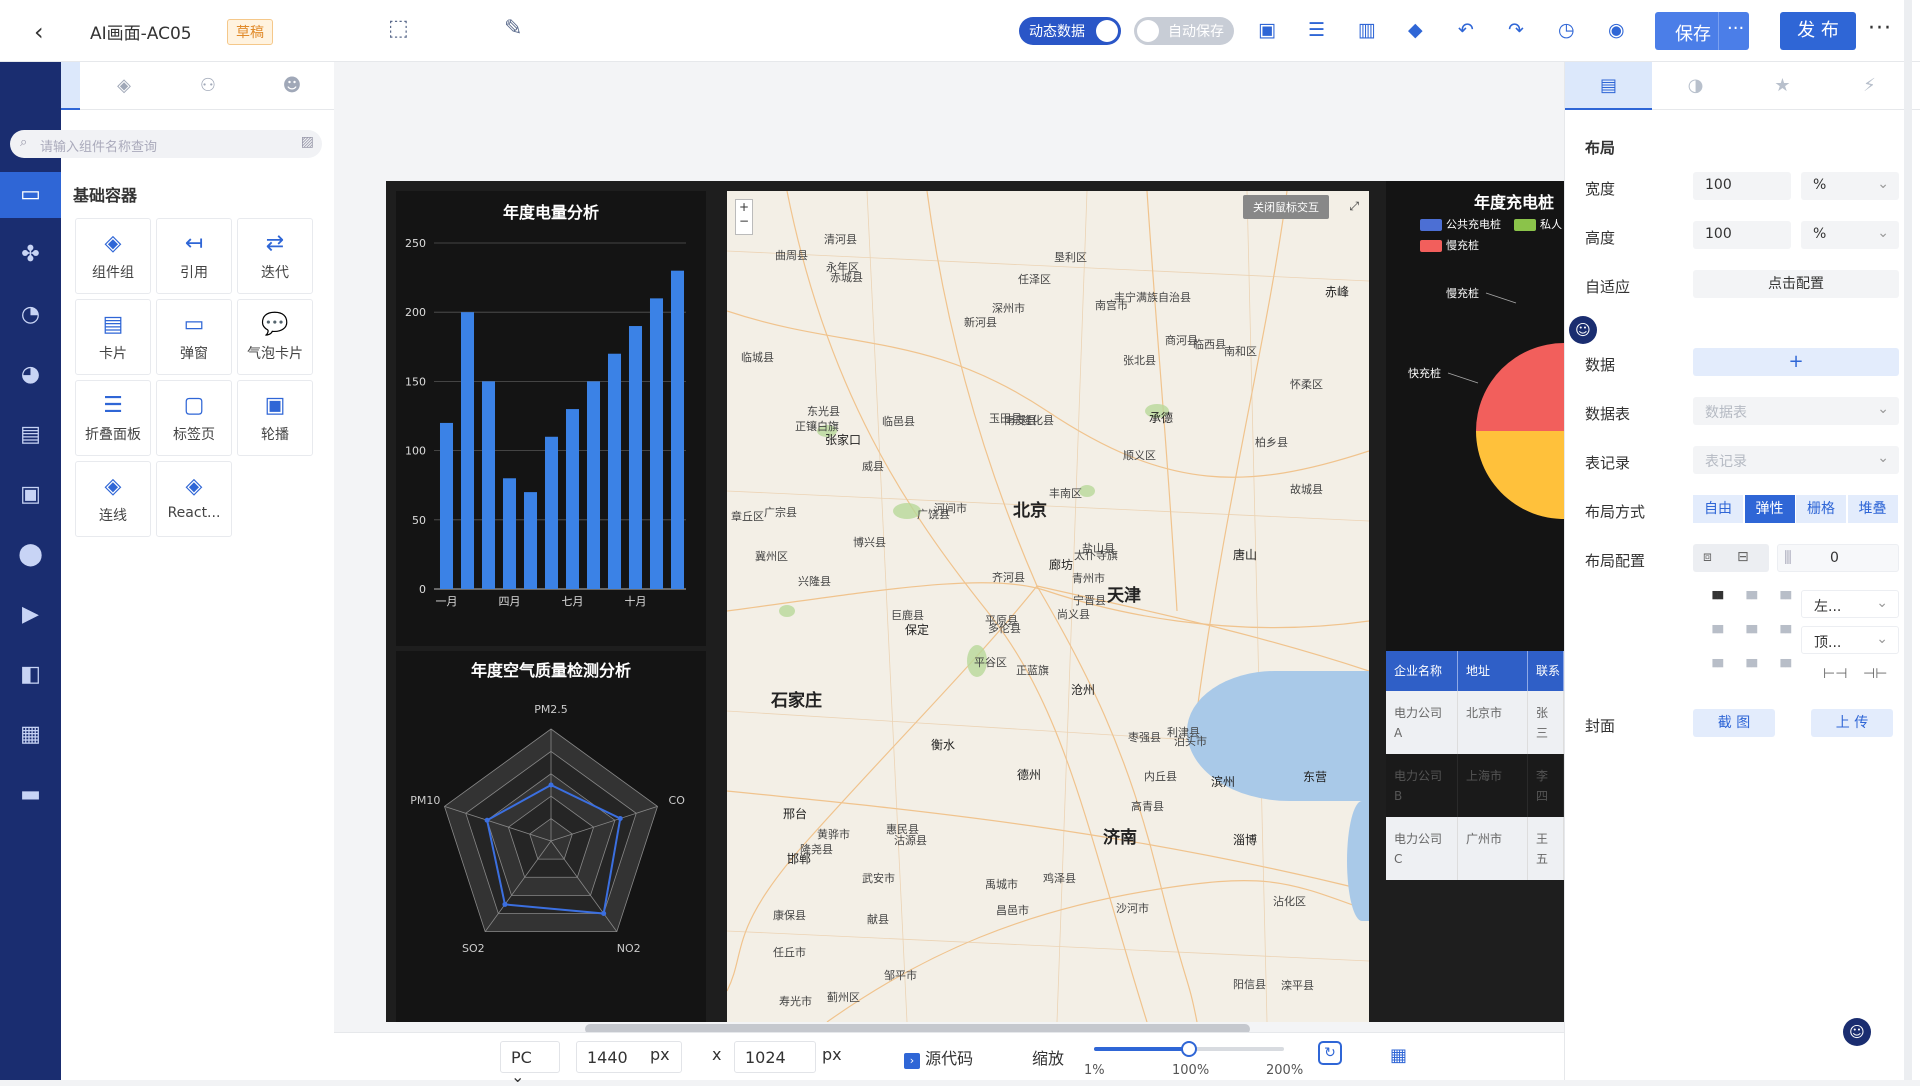 This screenshot has height=1086, width=1920. I want to click on form-icon: ▤, so click(30, 435).